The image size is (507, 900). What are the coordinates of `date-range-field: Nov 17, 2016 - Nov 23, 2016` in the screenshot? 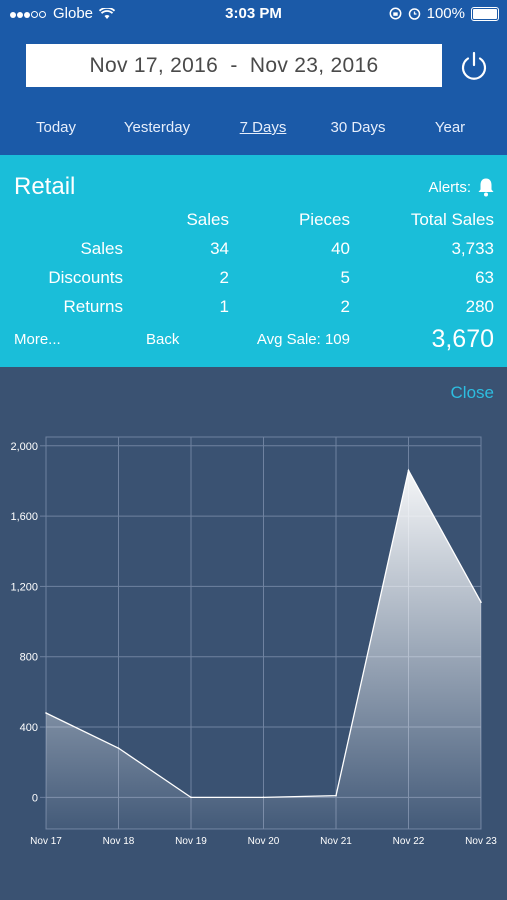 It's located at (234, 65).